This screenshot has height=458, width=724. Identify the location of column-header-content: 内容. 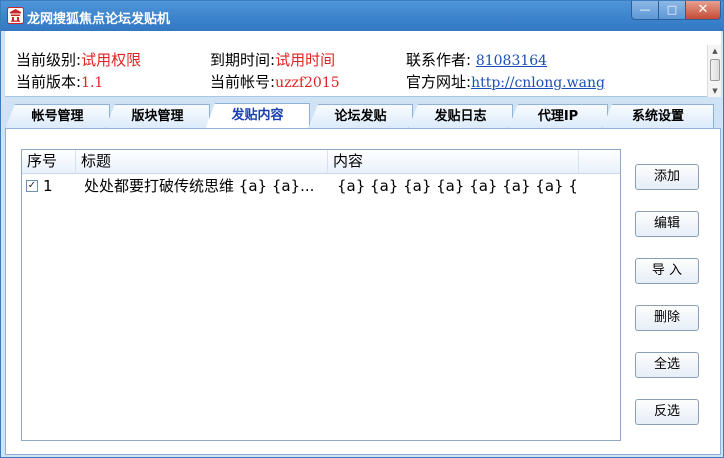
(453, 162).